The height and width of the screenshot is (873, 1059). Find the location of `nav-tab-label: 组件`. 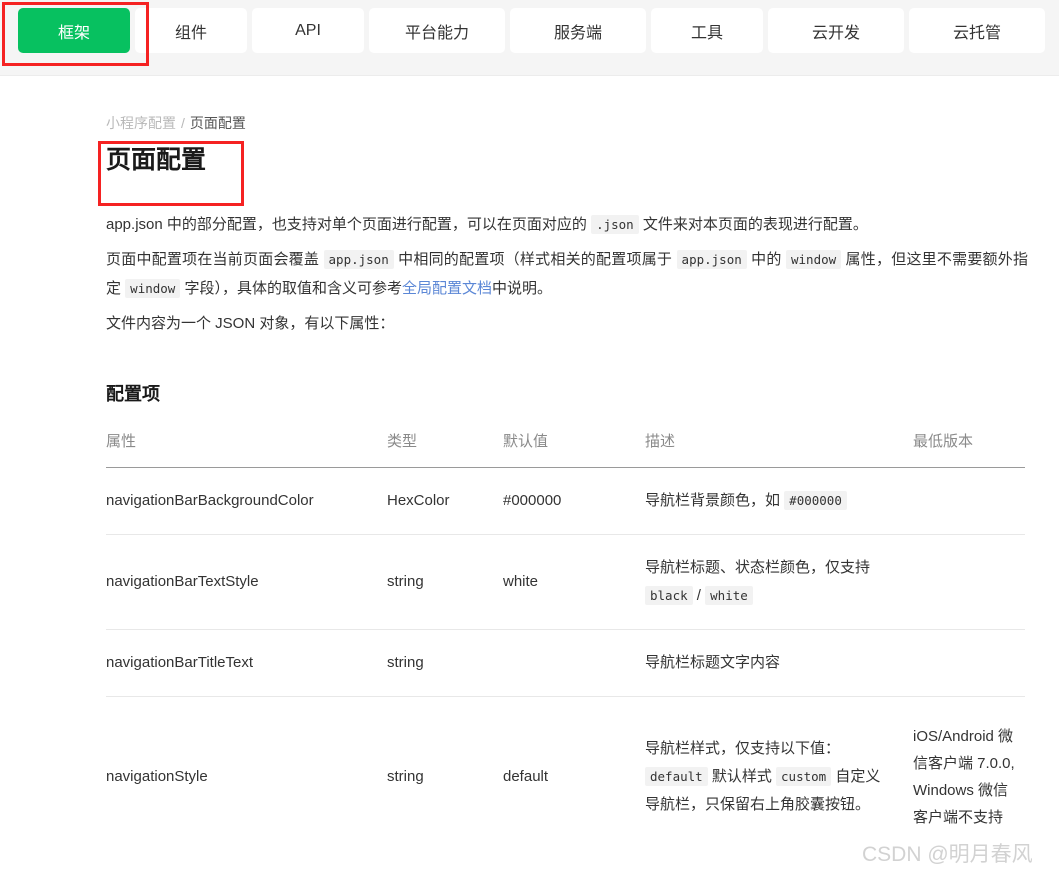

nav-tab-label: 组件 is located at coordinates (190, 33).